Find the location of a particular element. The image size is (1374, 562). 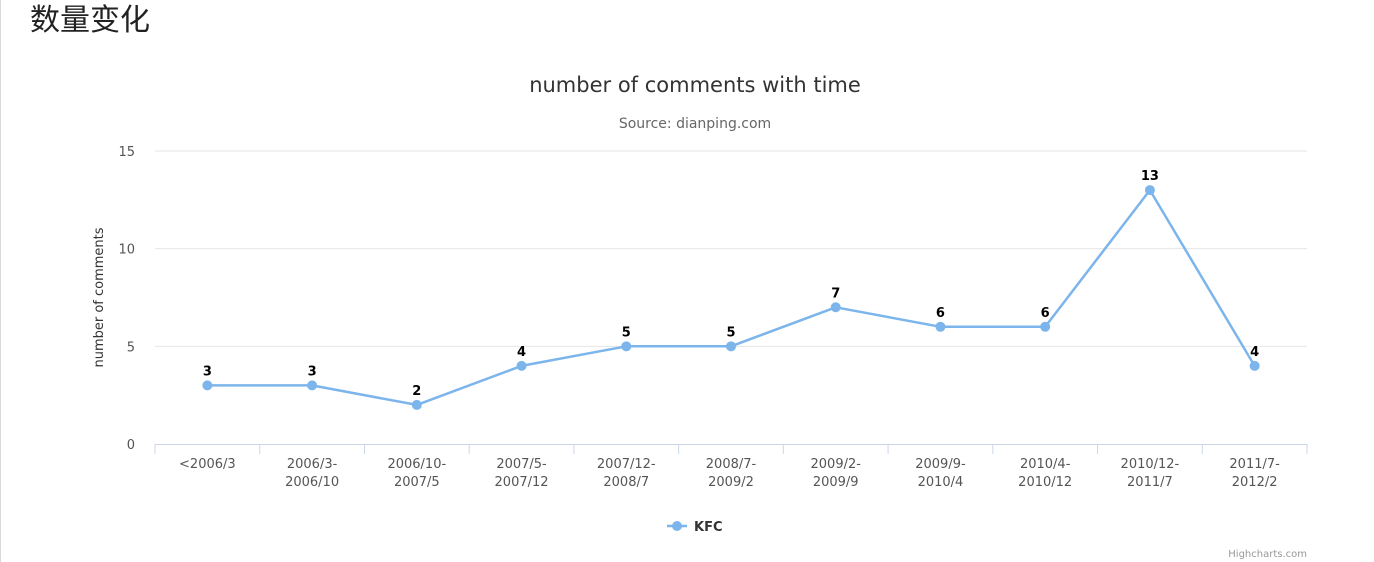

x-tick-label-line: 2009/9 is located at coordinates (836, 482).